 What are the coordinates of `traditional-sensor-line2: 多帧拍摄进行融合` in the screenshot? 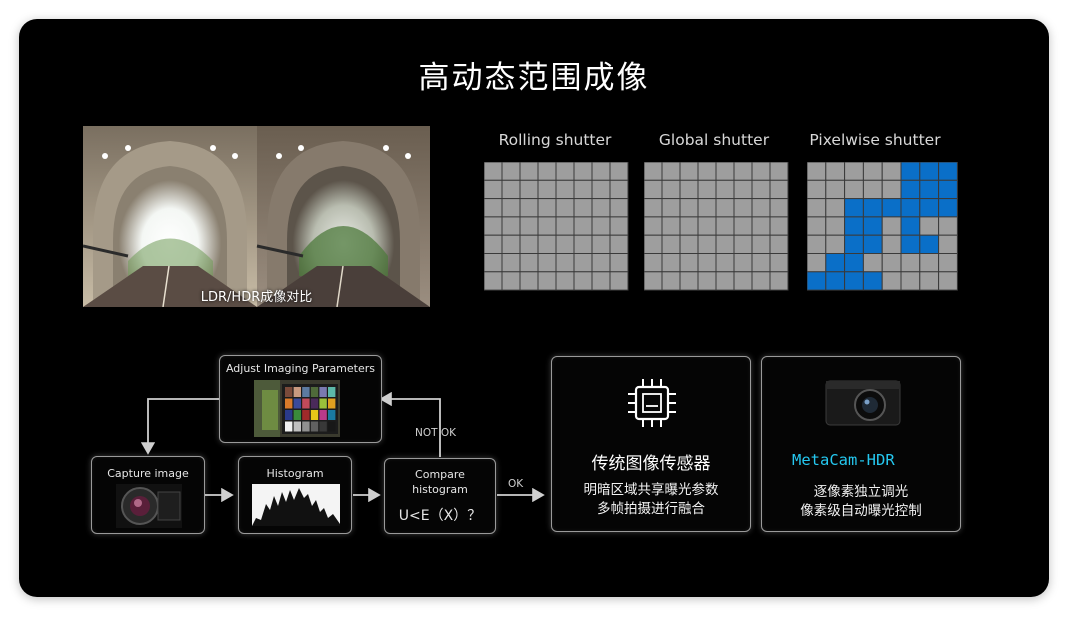 It's located at (651, 509).